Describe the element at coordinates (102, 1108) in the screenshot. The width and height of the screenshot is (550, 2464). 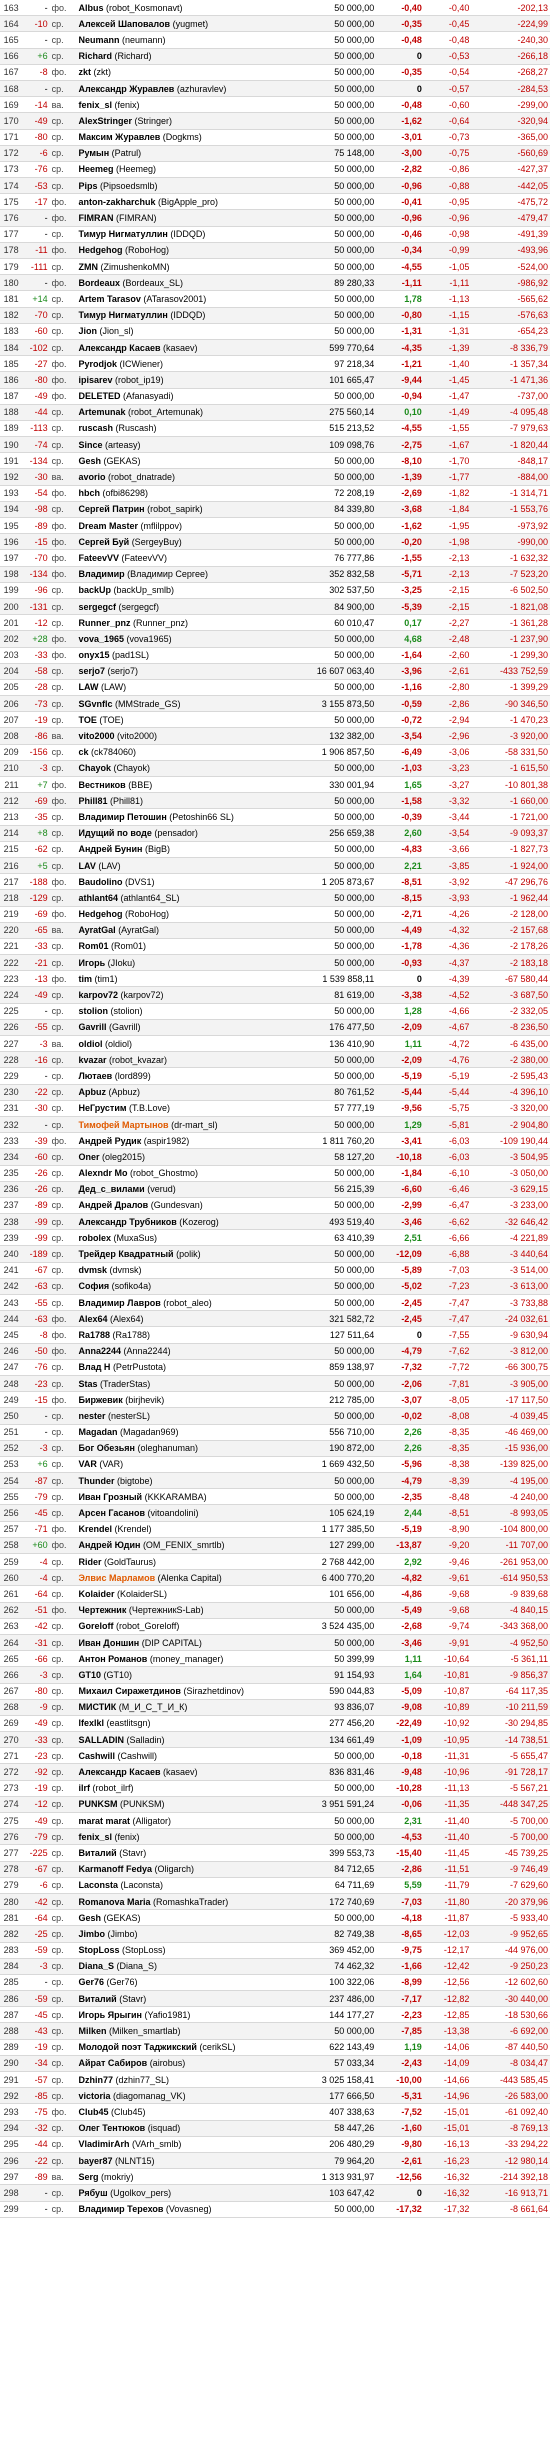
I see `participant-name: НеГрустим` at that location.